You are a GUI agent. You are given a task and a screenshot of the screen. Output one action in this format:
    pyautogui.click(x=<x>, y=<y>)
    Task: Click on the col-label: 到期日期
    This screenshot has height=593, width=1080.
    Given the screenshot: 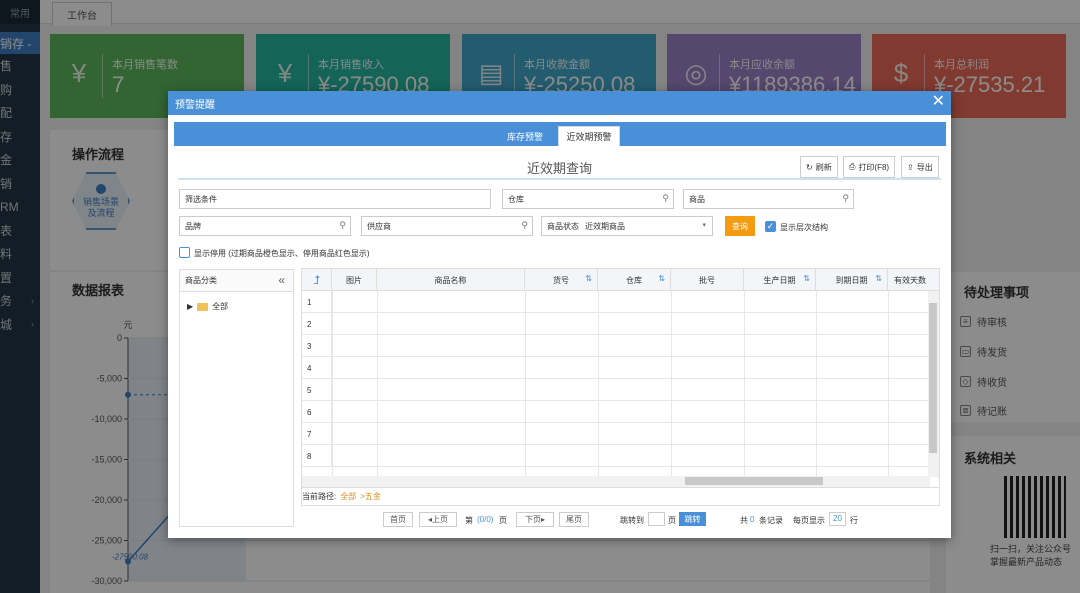 What is the action you would take?
    pyautogui.click(x=851, y=280)
    